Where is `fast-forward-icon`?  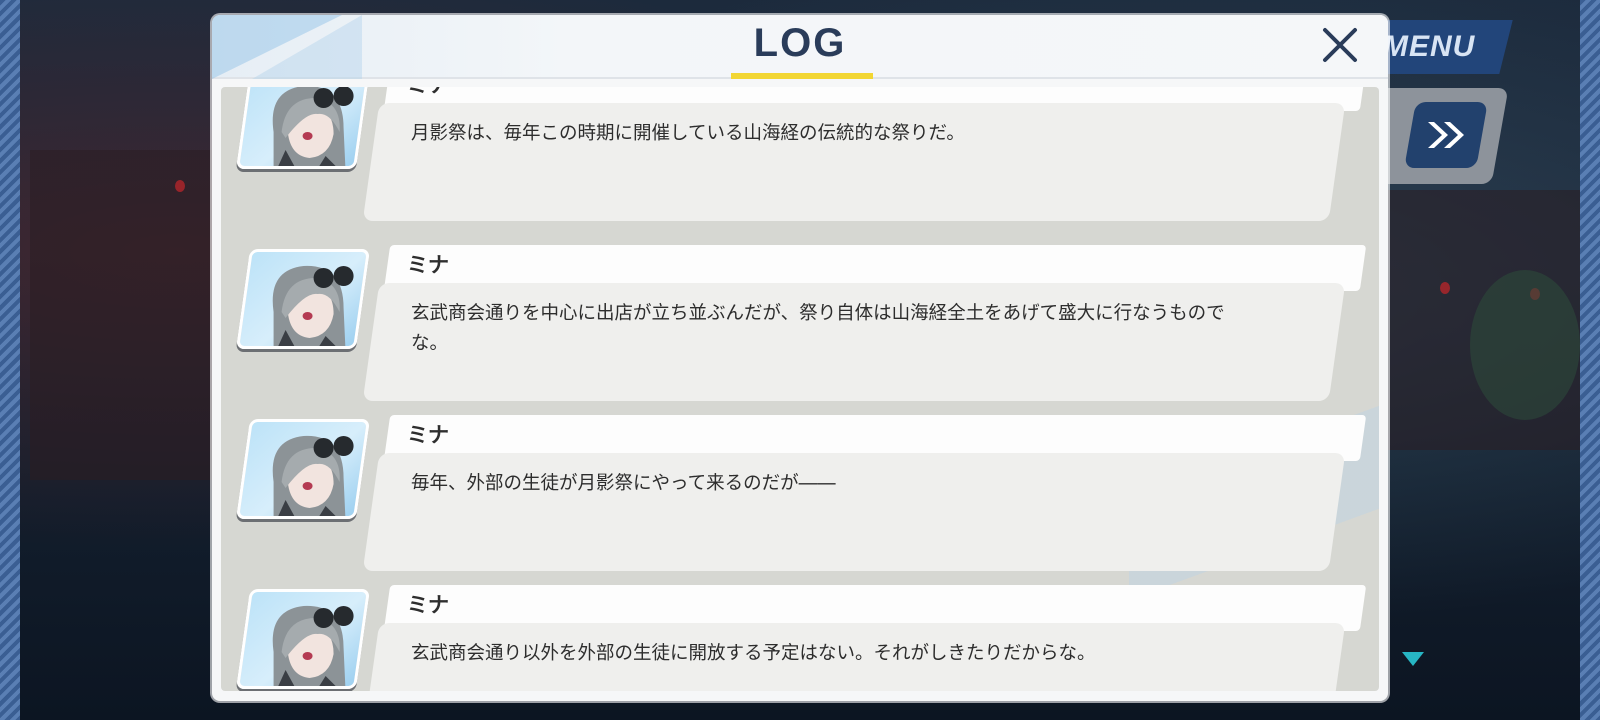
fast-forward-icon is located at coordinates (1446, 135).